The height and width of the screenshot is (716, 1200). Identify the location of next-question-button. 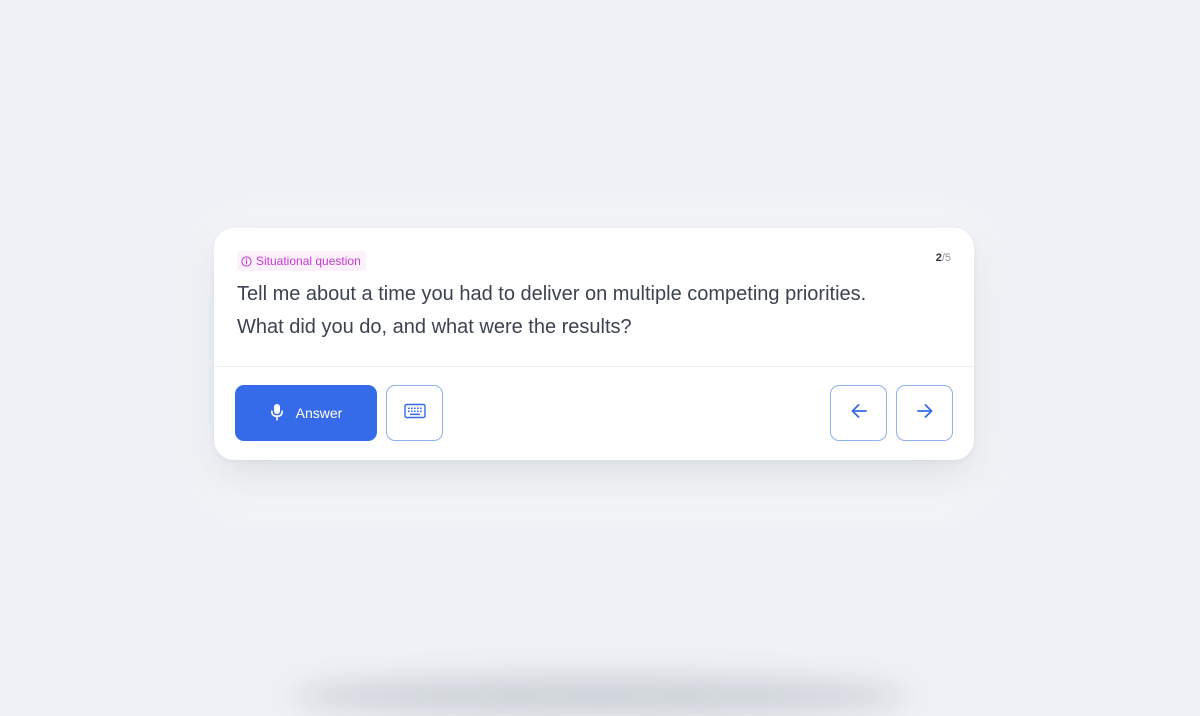
(924, 413).